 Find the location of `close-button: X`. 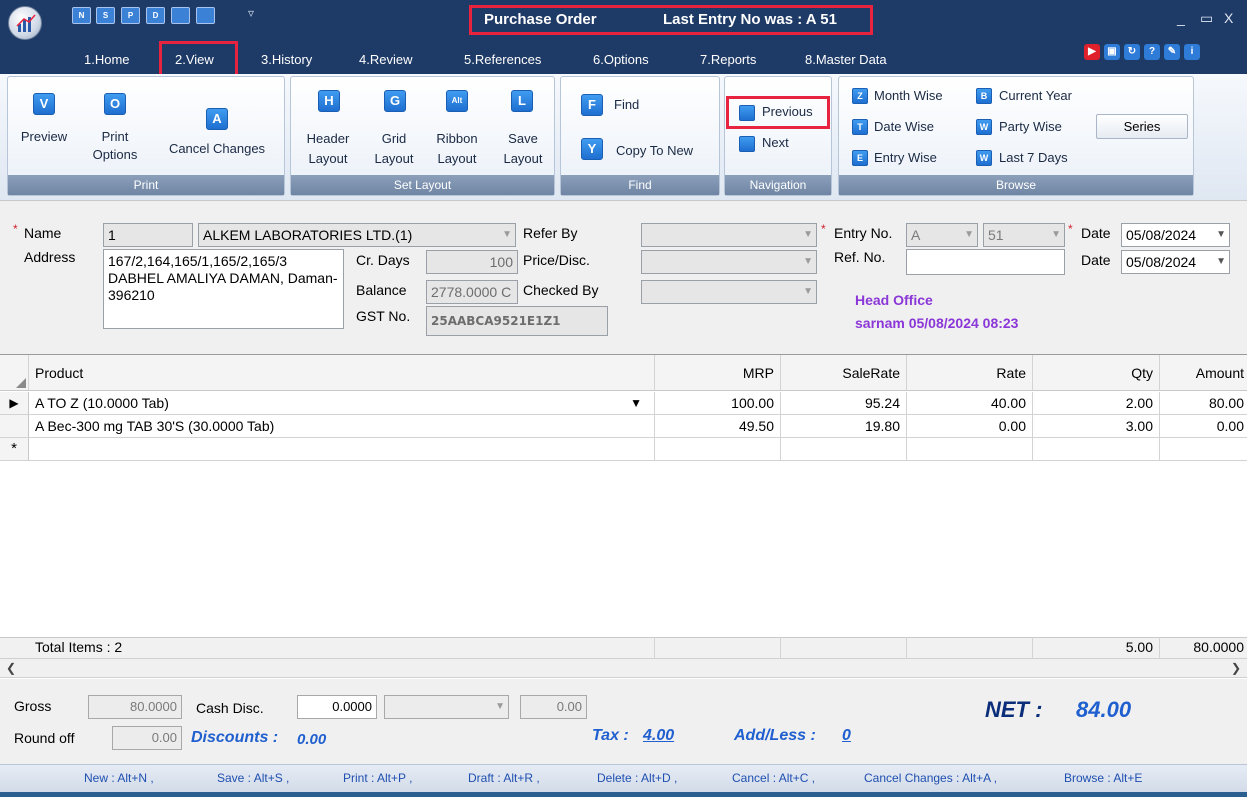

close-button: X is located at coordinates (1228, 18).